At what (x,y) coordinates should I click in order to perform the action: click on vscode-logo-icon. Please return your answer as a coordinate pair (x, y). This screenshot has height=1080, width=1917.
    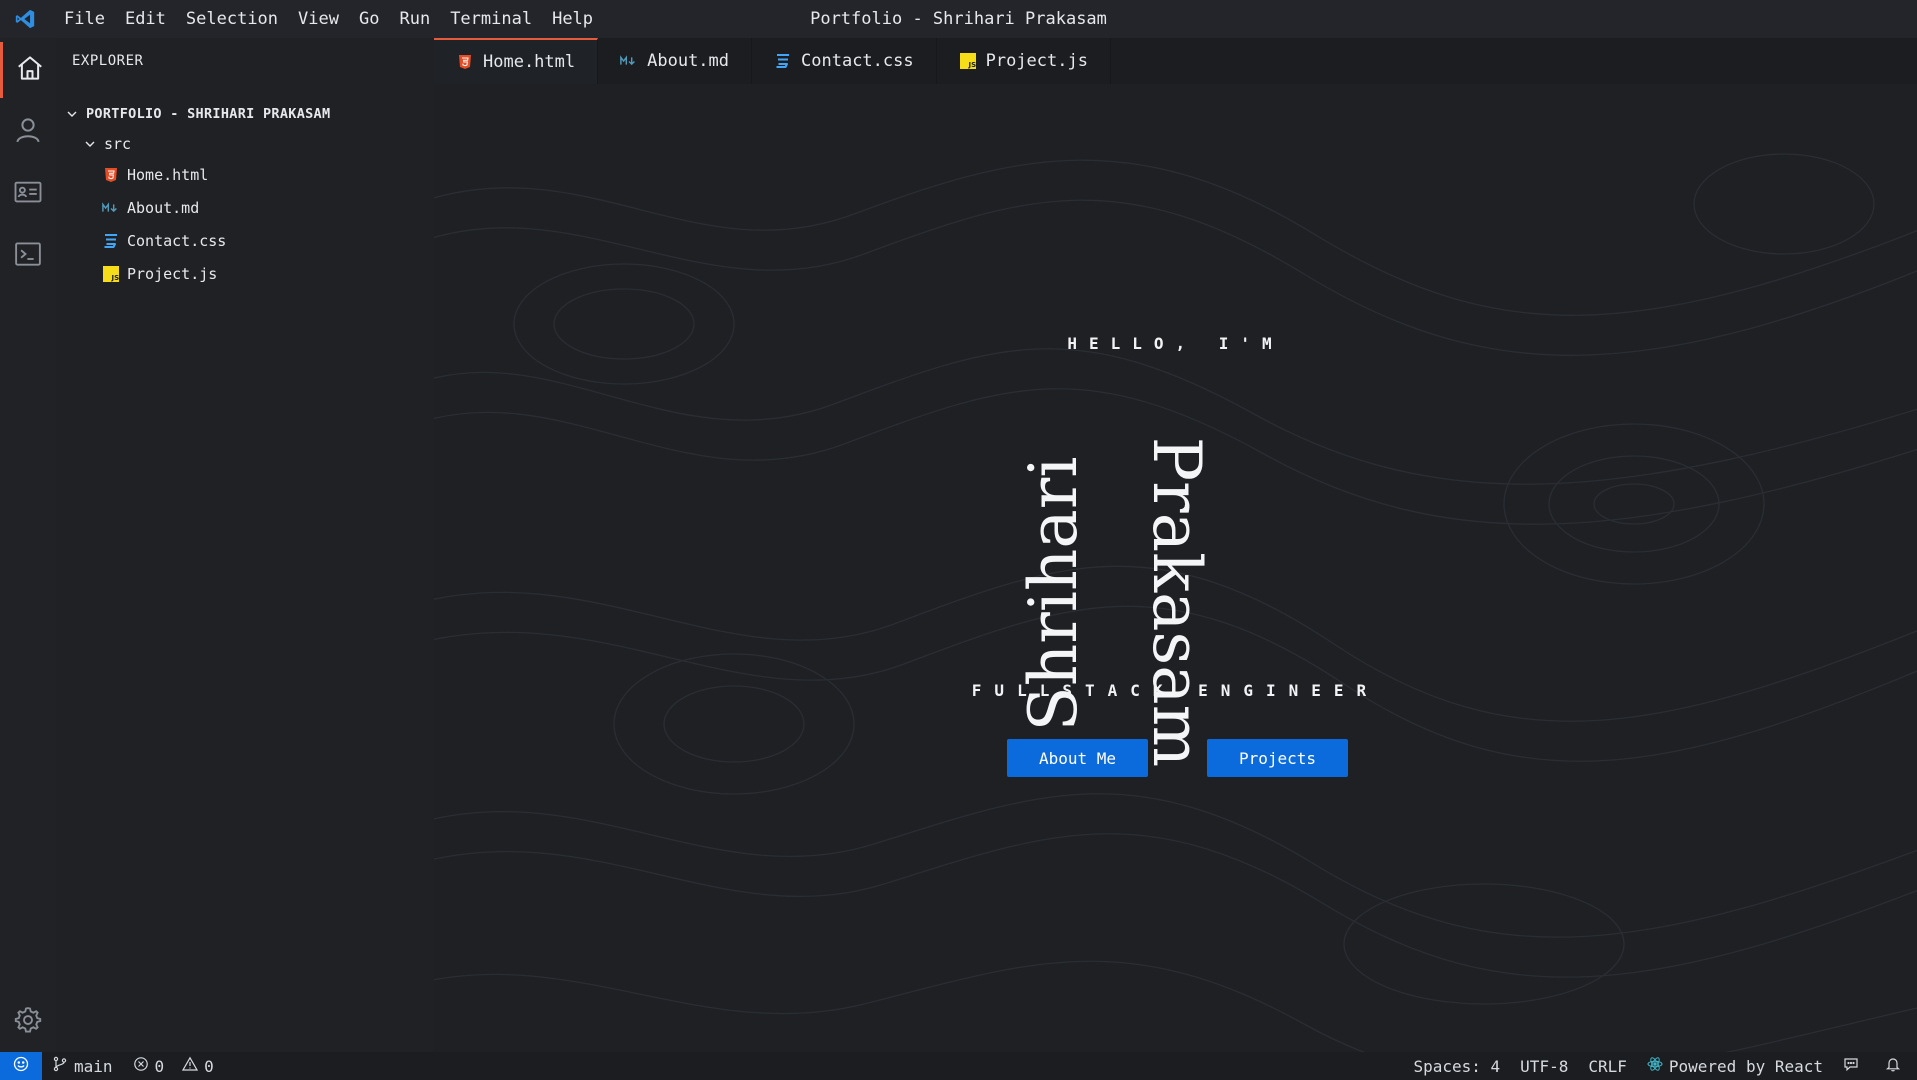
    Looking at the image, I should click on (25, 19).